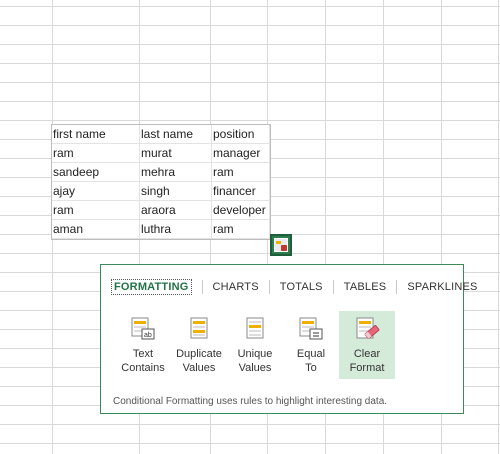 This screenshot has width=500, height=454. Describe the element at coordinates (175, 229) in the screenshot. I see `table-cell: luthra` at that location.